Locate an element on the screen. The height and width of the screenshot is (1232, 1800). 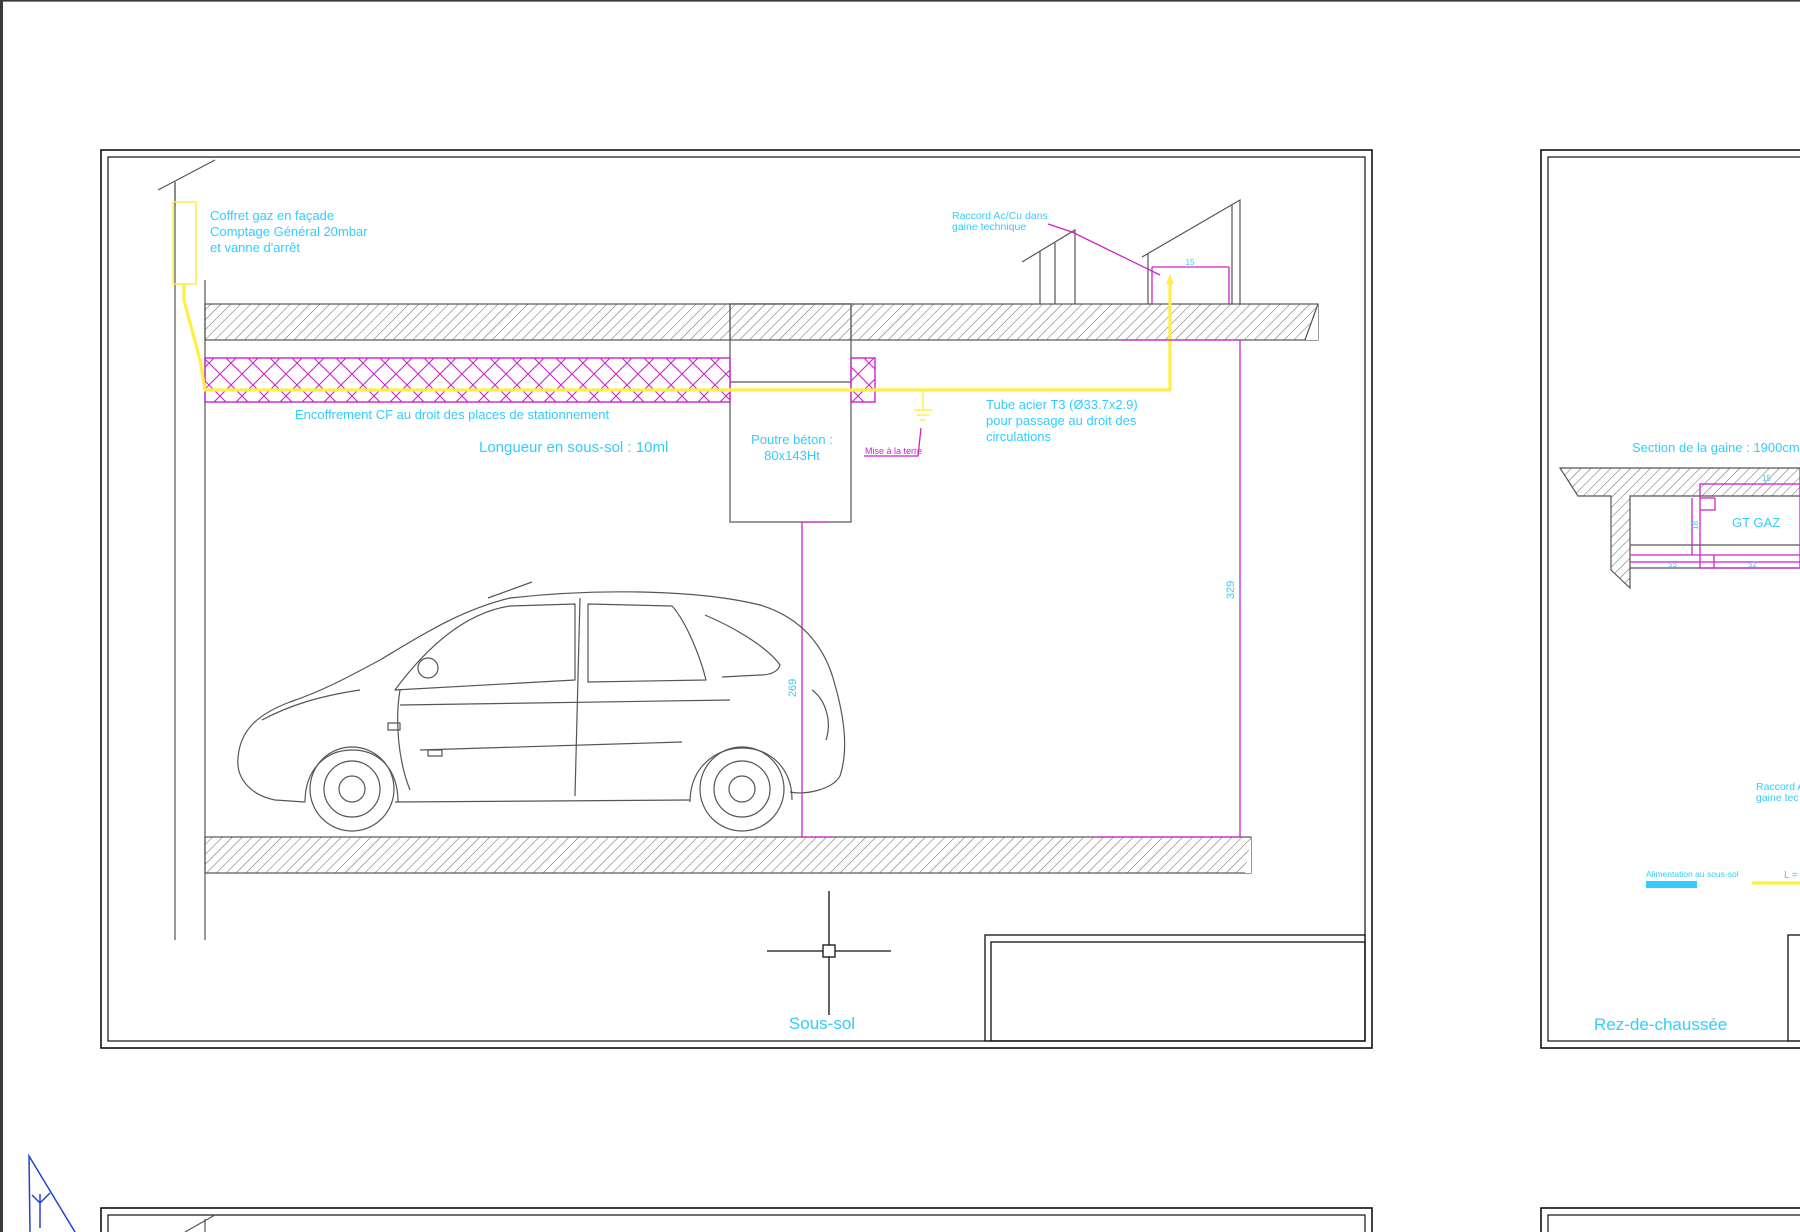
coffret-note-line1: Coffret gaz en façade is located at coordinates (272, 215).